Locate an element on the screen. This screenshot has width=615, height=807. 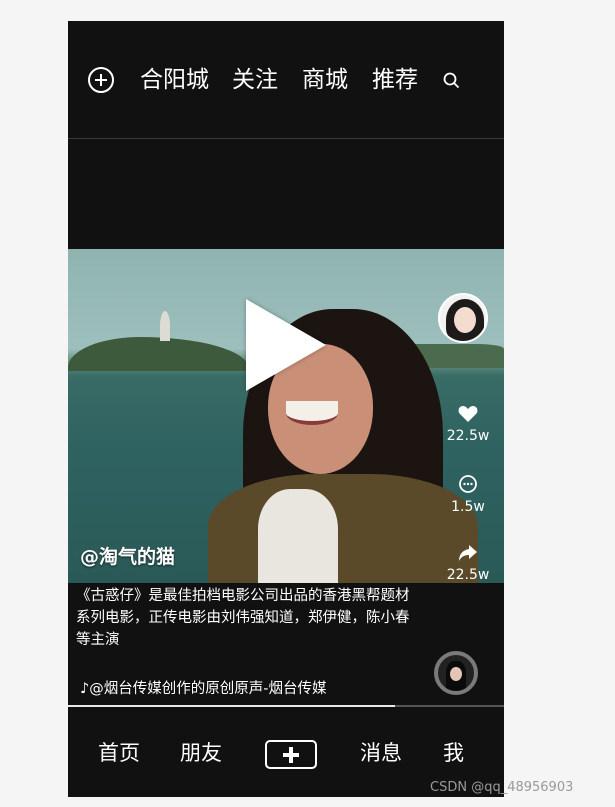
share-button: 22.5w is located at coordinates (468, 564).